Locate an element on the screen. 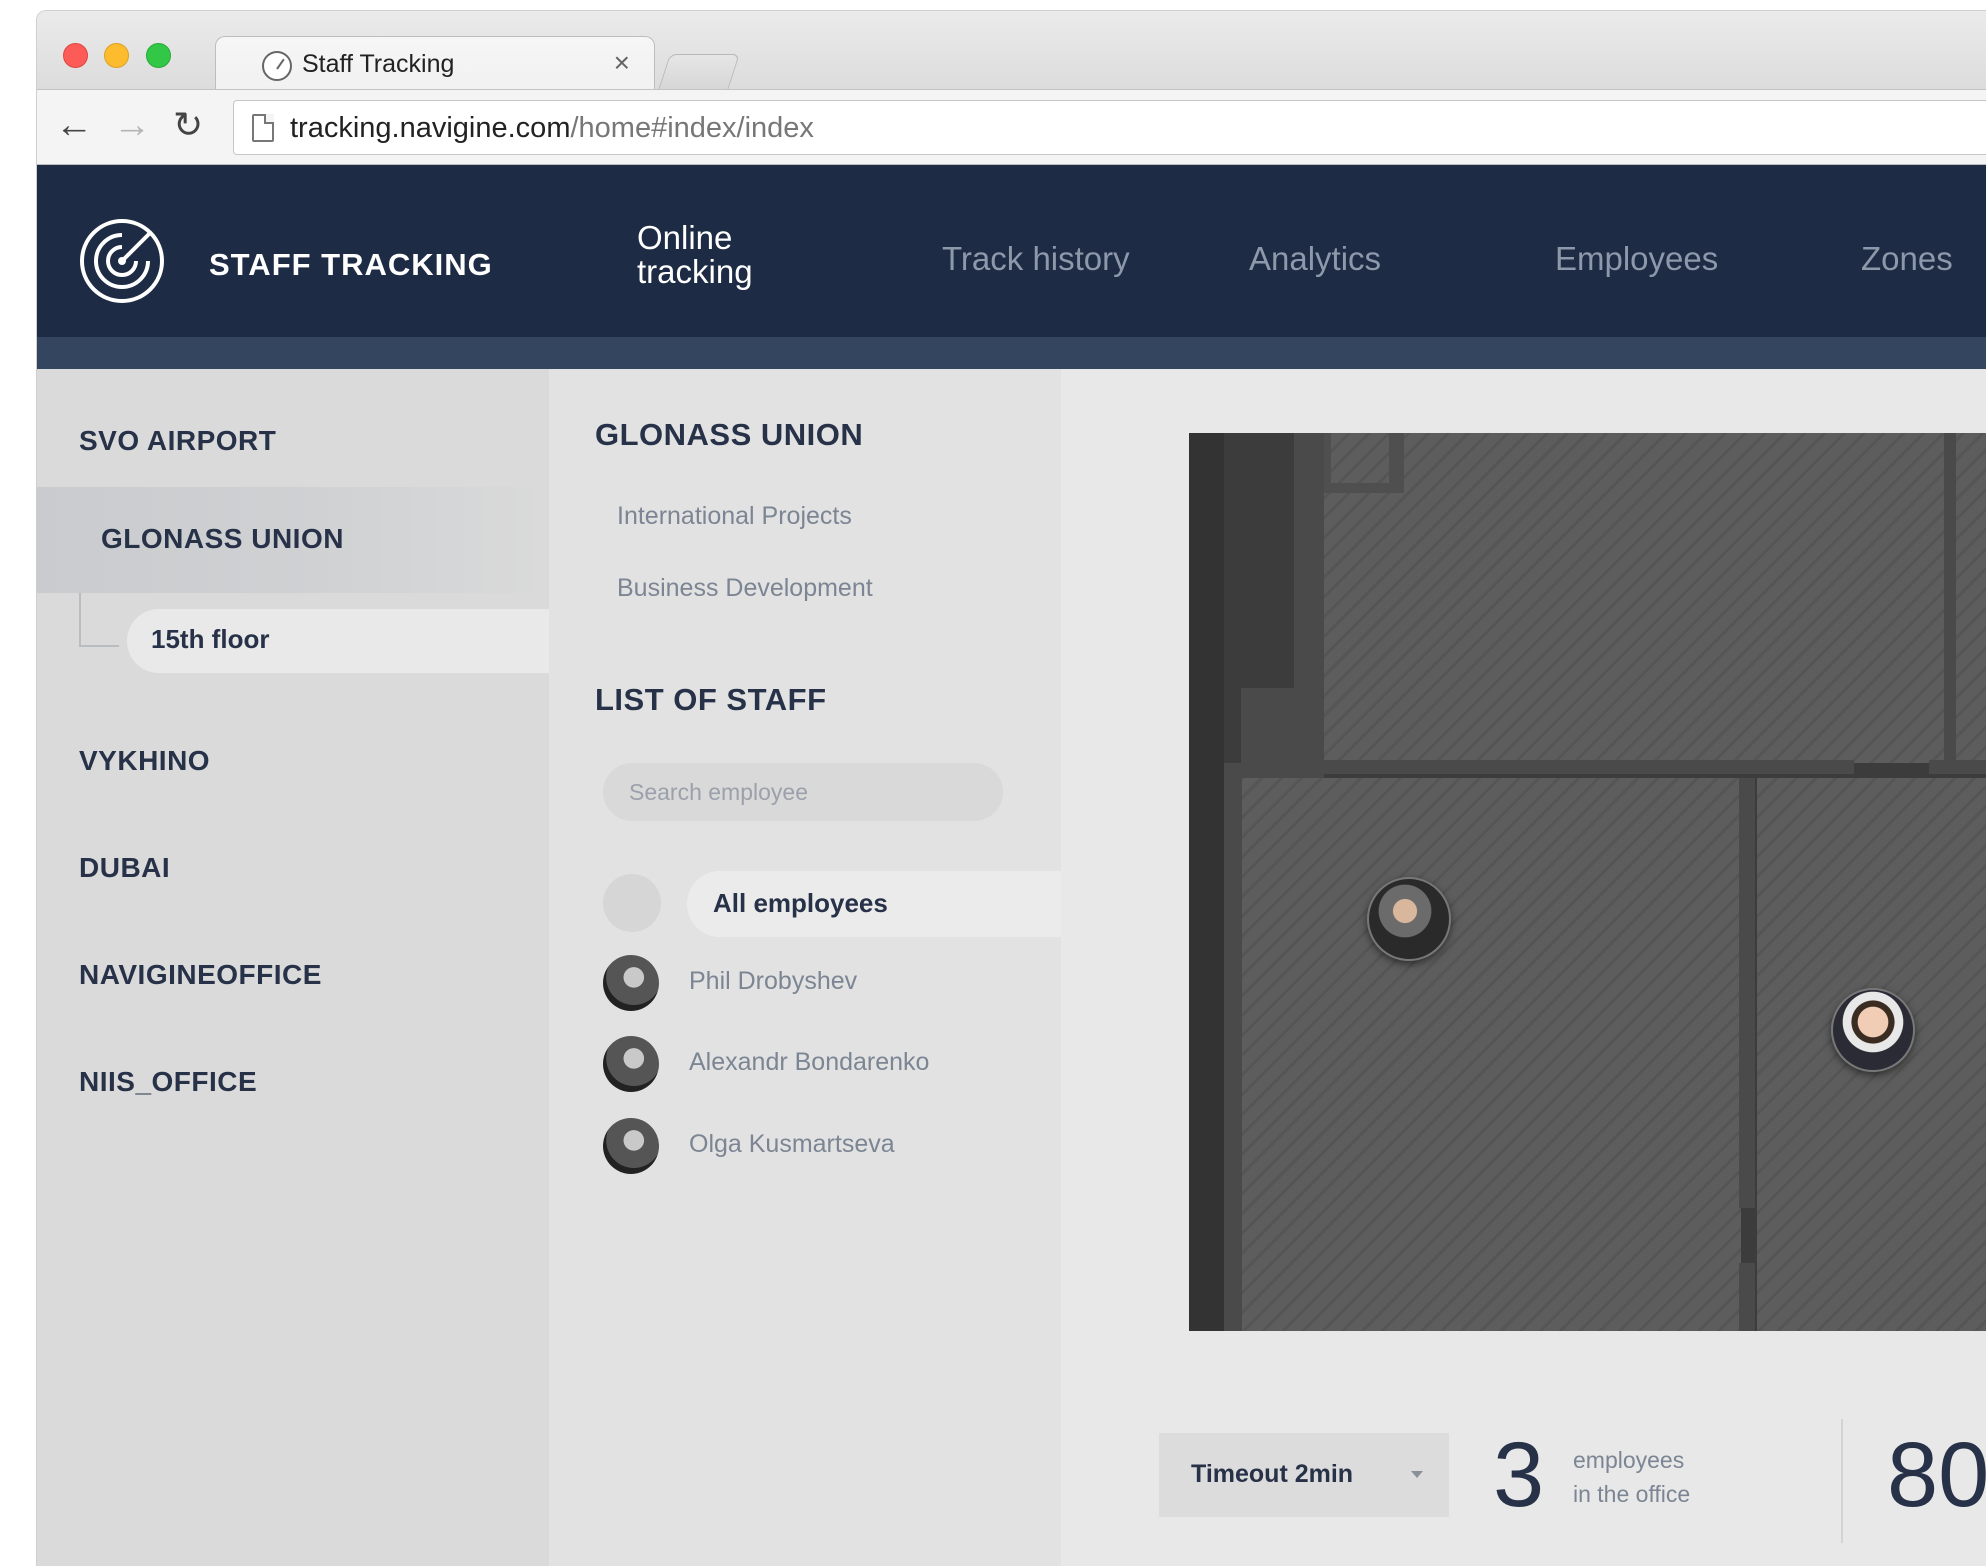  employee-list-item: Olga Kusmartseva is located at coordinates (823, 1146).